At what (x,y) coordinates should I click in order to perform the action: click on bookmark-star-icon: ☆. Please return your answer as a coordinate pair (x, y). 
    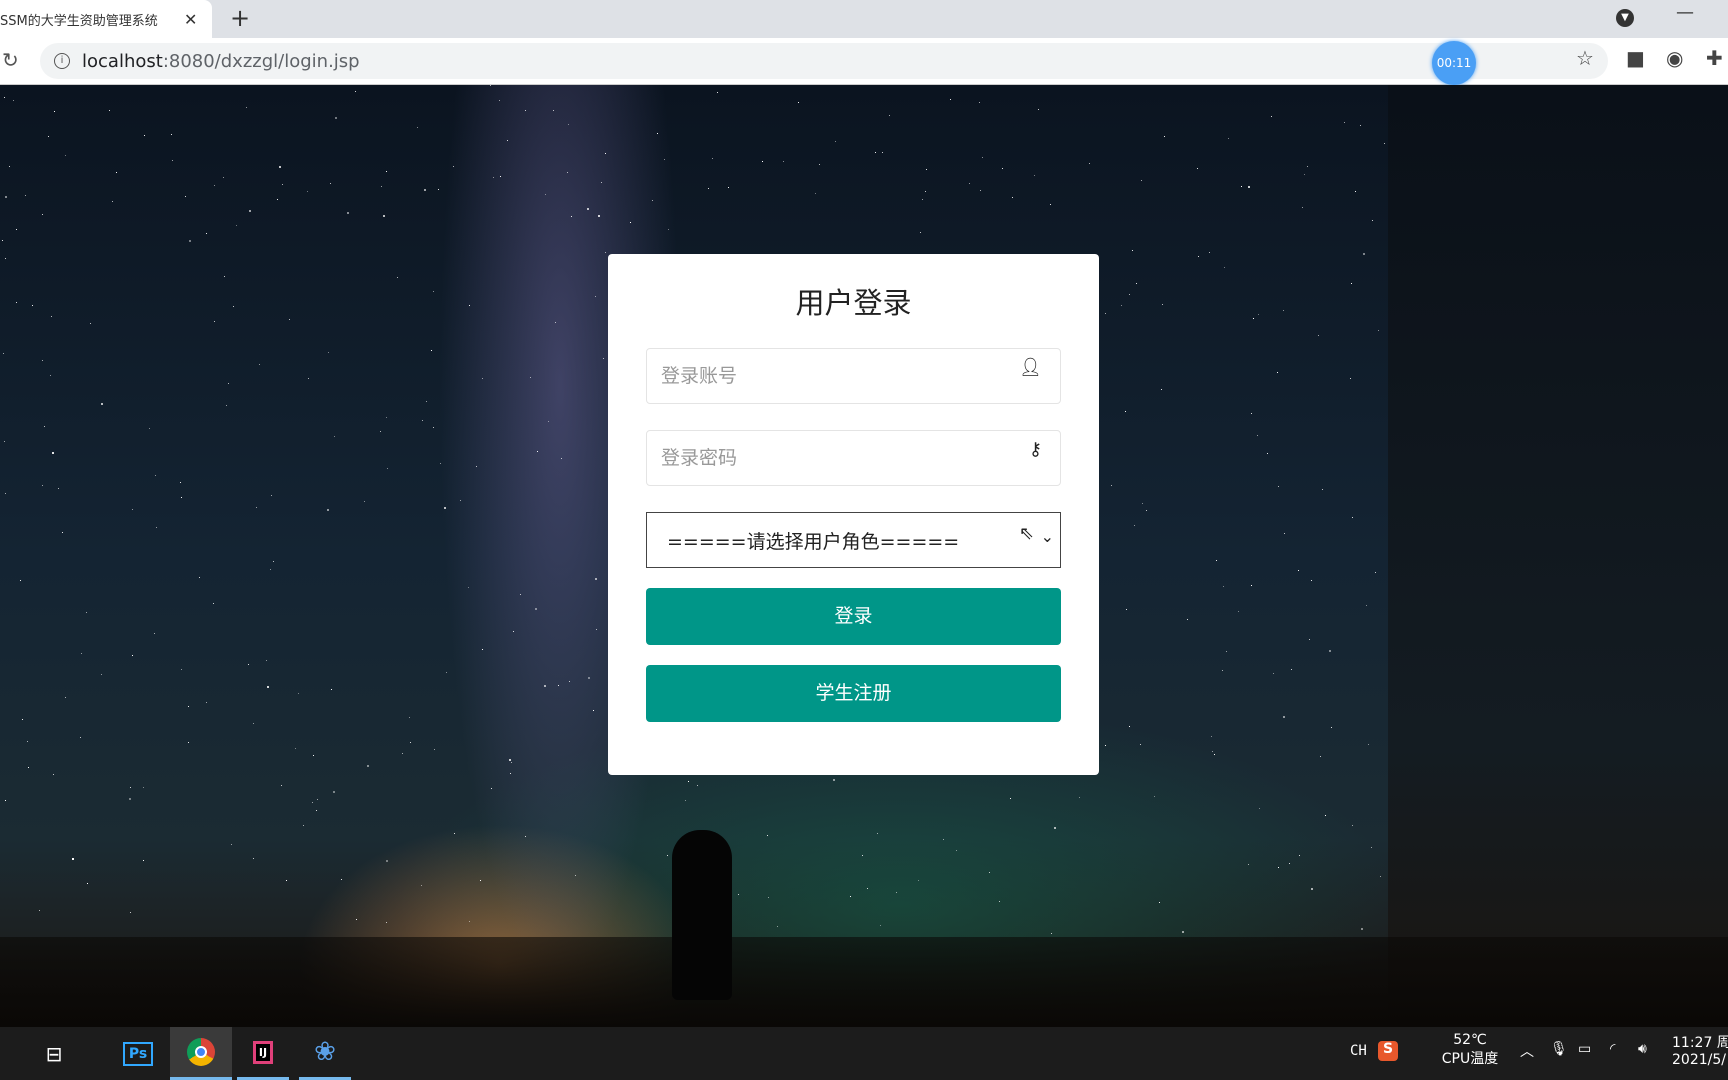
    Looking at the image, I should click on (1585, 58).